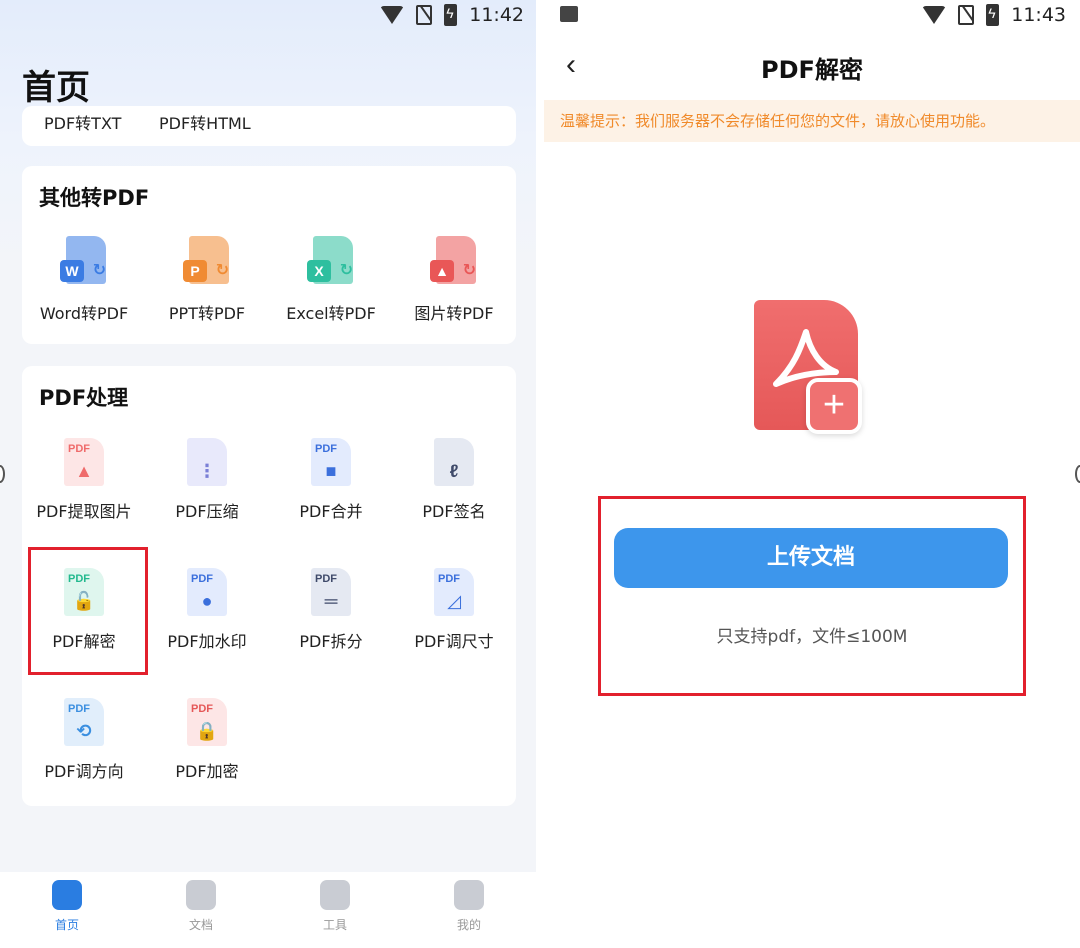 Image resolution: width=1080 pixels, height=948 pixels. What do you see at coordinates (496, 15) in the screenshot?
I see `status-time: 11:42` at bounding box center [496, 15].